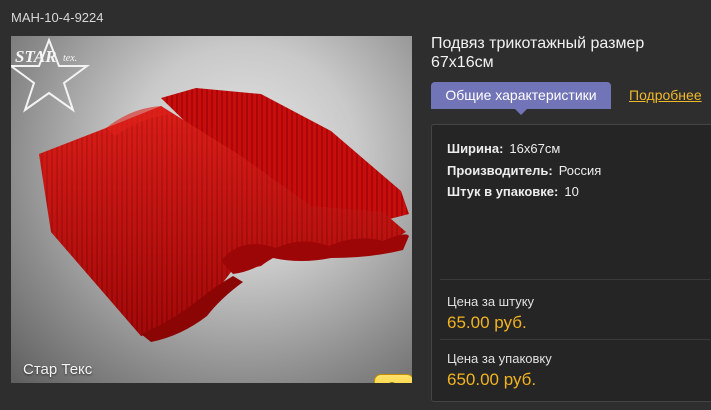 This screenshot has height=410, width=711. What do you see at coordinates (499, 358) in the screenshot?
I see `pack-price-label: Цена за упаковку` at bounding box center [499, 358].